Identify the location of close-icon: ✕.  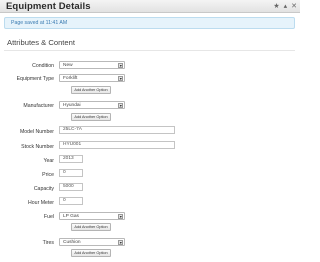
(294, 6).